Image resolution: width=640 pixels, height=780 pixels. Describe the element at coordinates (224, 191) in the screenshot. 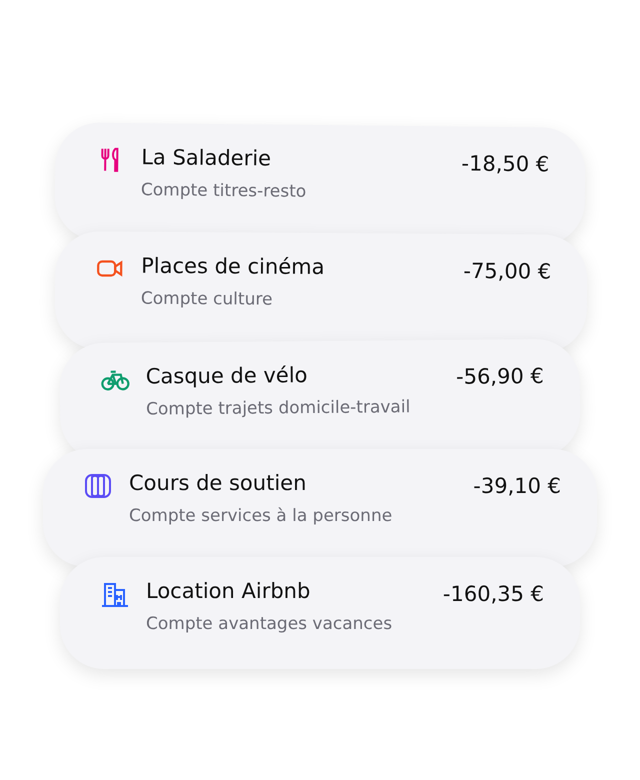

I see `account-name: Compte titres-resto` at that location.